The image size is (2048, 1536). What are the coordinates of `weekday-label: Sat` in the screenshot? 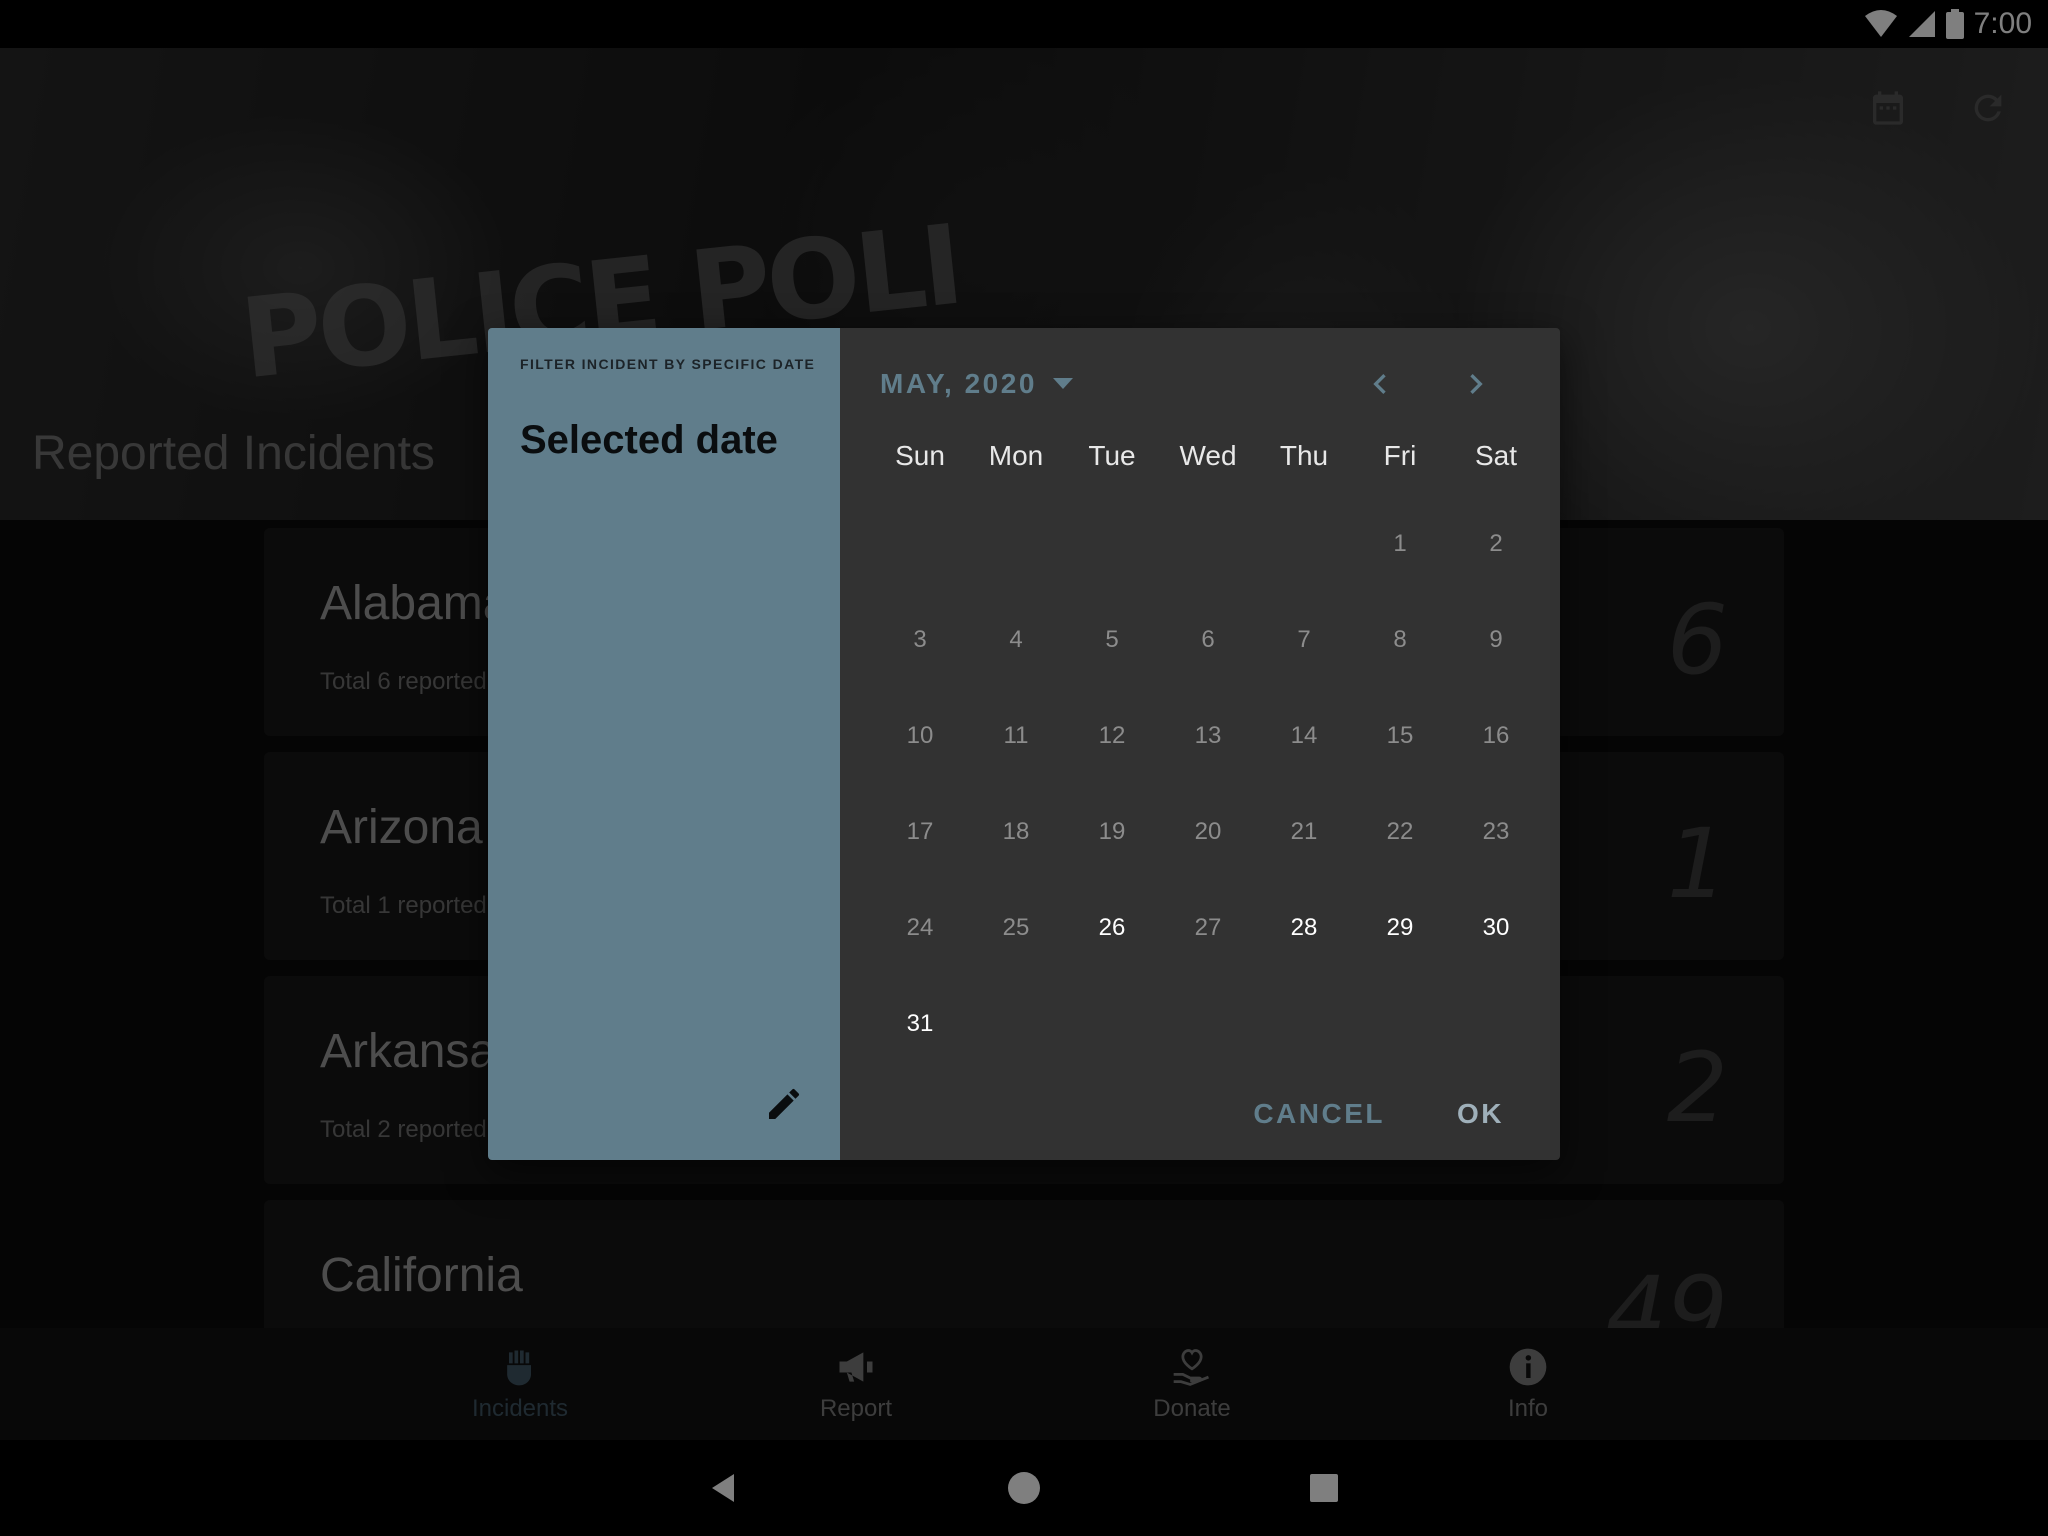 It's located at (1496, 455).